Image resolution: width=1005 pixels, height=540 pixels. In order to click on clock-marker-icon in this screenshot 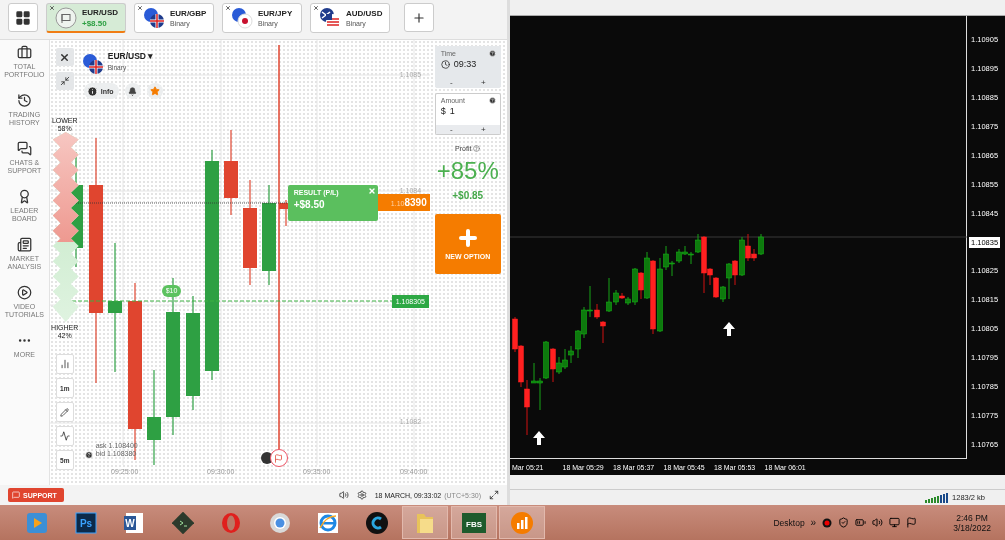, I will do `click(266, 458)`.